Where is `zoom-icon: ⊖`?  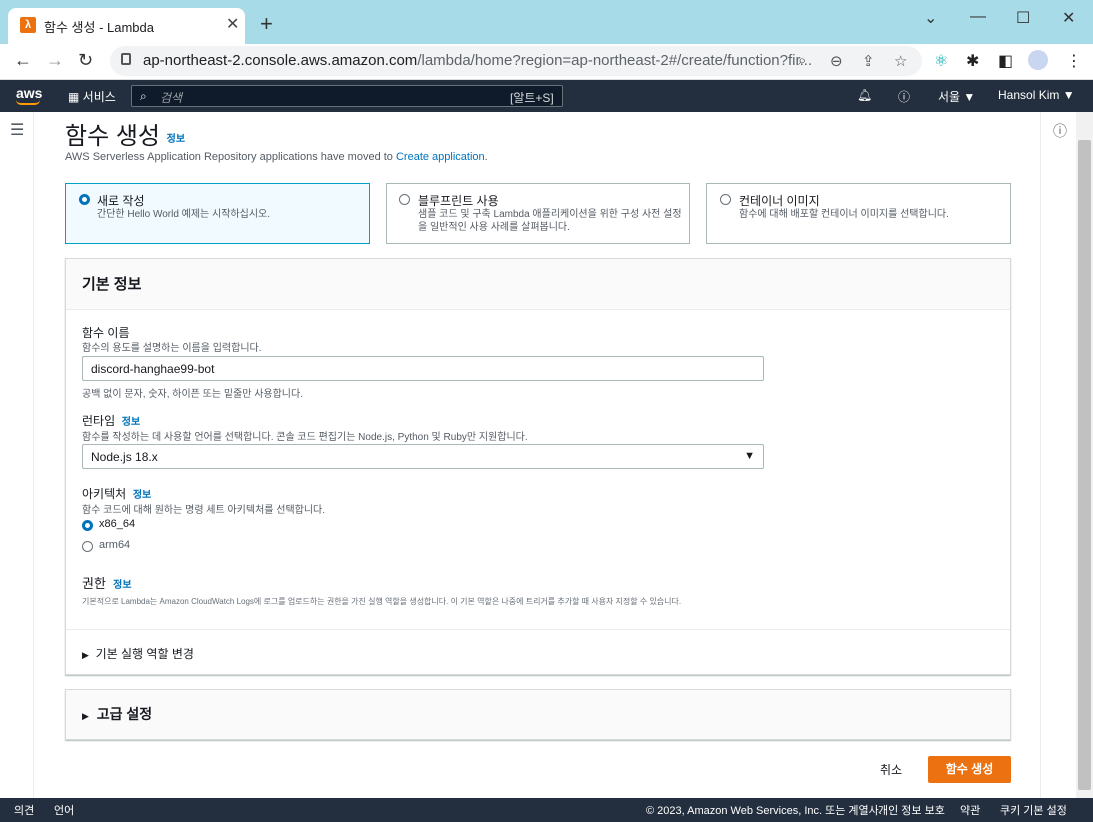
zoom-icon: ⊖ is located at coordinates (836, 61).